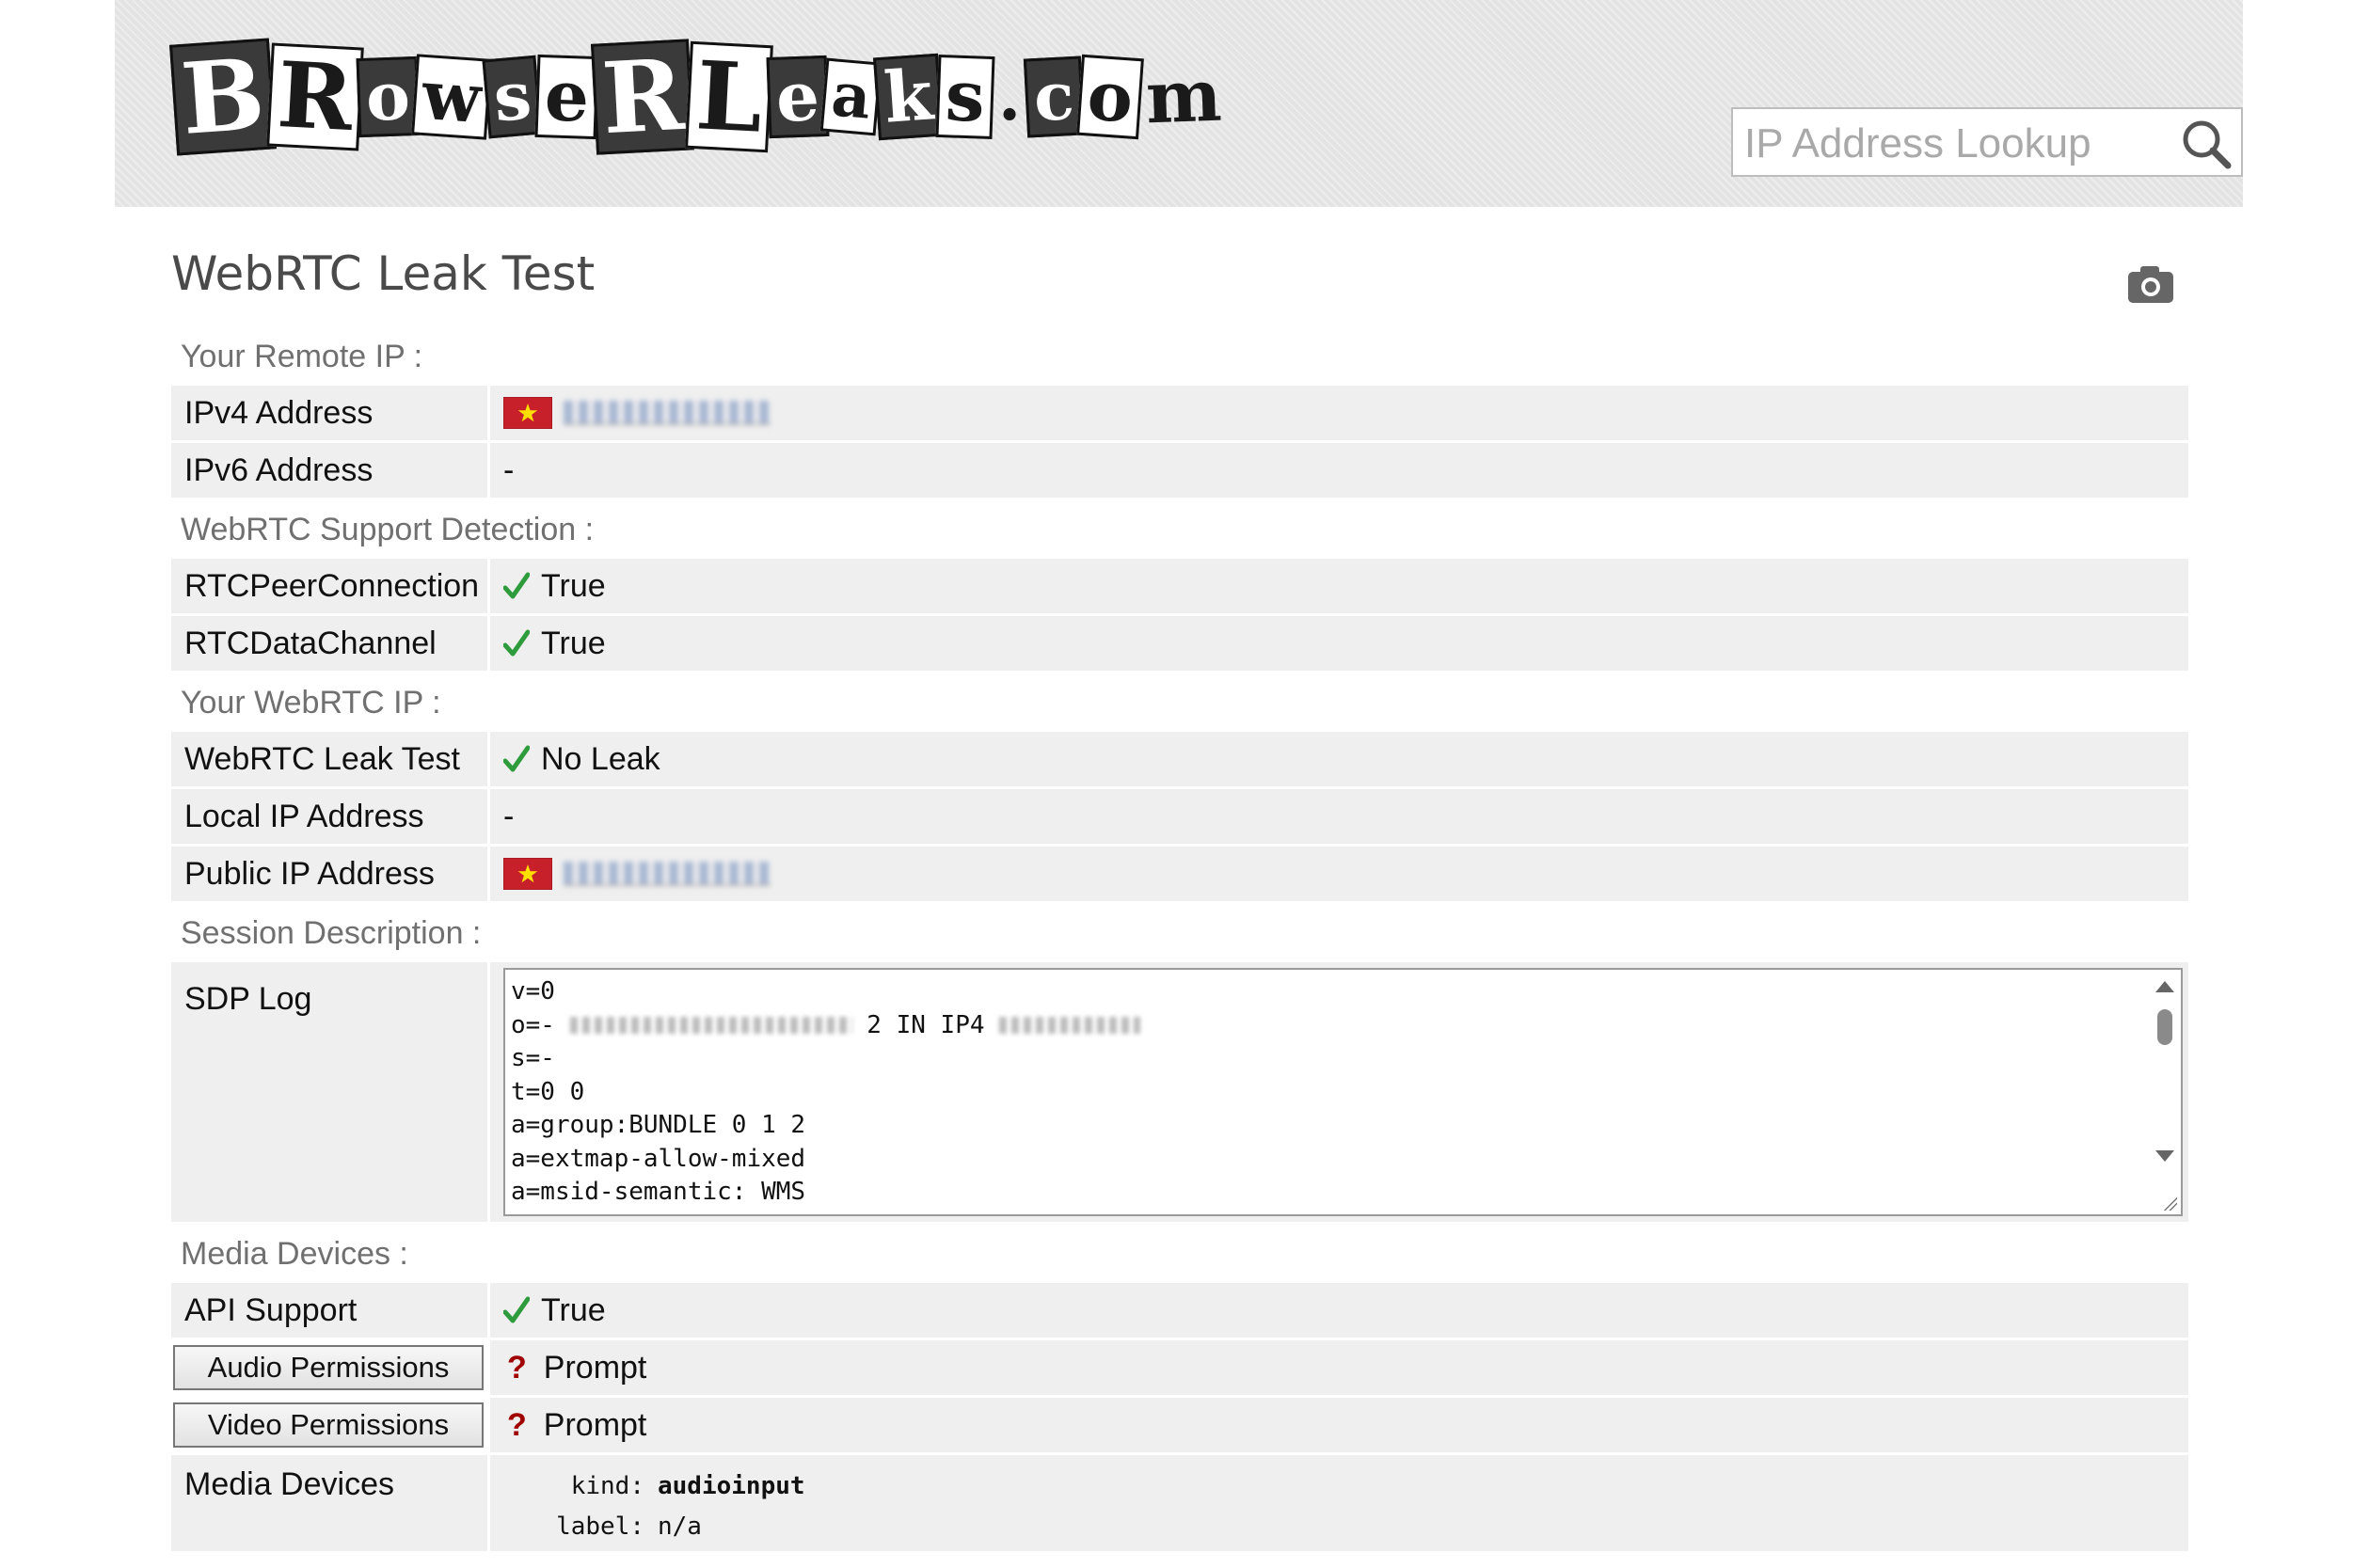 The height and width of the screenshot is (1568, 2353). What do you see at coordinates (2206, 144) in the screenshot?
I see `search-icon` at bounding box center [2206, 144].